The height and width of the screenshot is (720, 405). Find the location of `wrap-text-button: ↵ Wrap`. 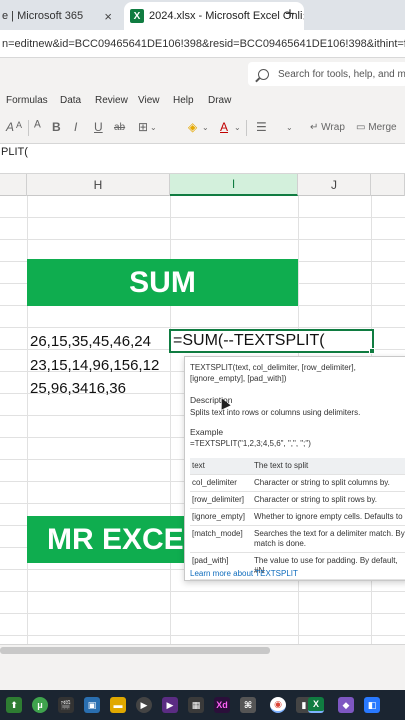

wrap-text-button: ↵ Wrap is located at coordinates (327, 127).